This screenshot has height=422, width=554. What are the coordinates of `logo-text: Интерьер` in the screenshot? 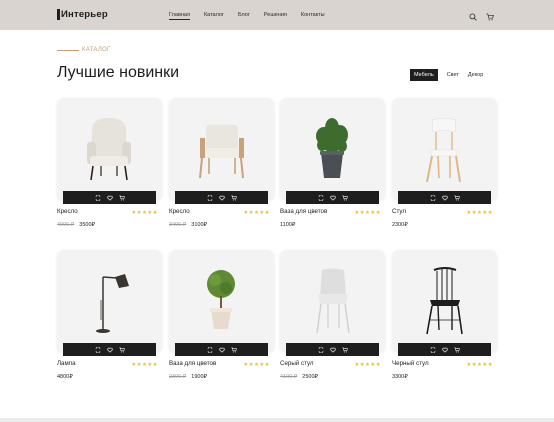 It's located at (82, 14).